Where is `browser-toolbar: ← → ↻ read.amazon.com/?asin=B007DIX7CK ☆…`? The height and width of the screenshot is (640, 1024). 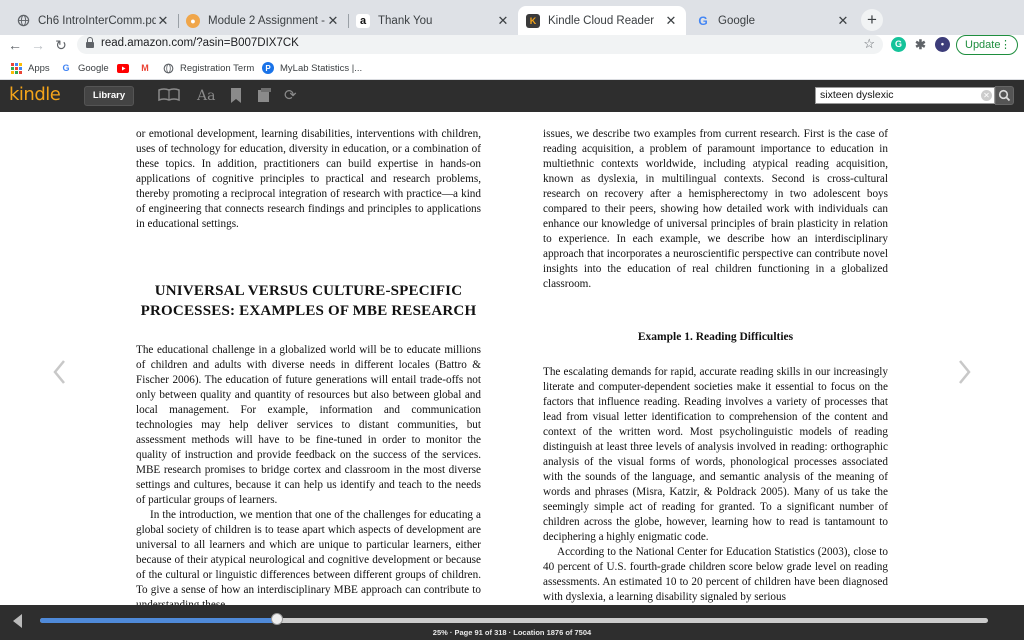 browser-toolbar: ← → ↻ read.amazon.com/?asin=B007DIX7CK ☆… is located at coordinates (512, 45).